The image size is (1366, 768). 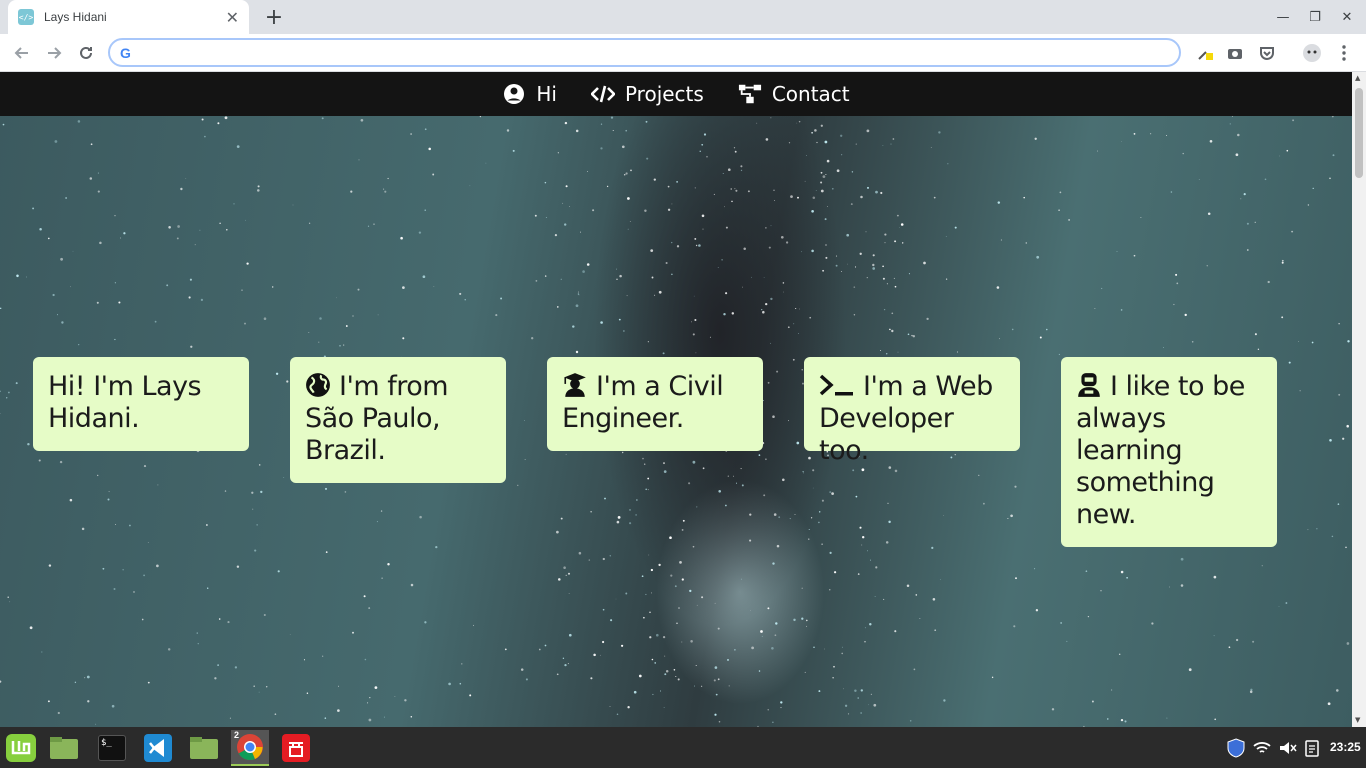 What do you see at coordinates (1345, 747) in the screenshot?
I see `taskbar-clock: 23:25` at bounding box center [1345, 747].